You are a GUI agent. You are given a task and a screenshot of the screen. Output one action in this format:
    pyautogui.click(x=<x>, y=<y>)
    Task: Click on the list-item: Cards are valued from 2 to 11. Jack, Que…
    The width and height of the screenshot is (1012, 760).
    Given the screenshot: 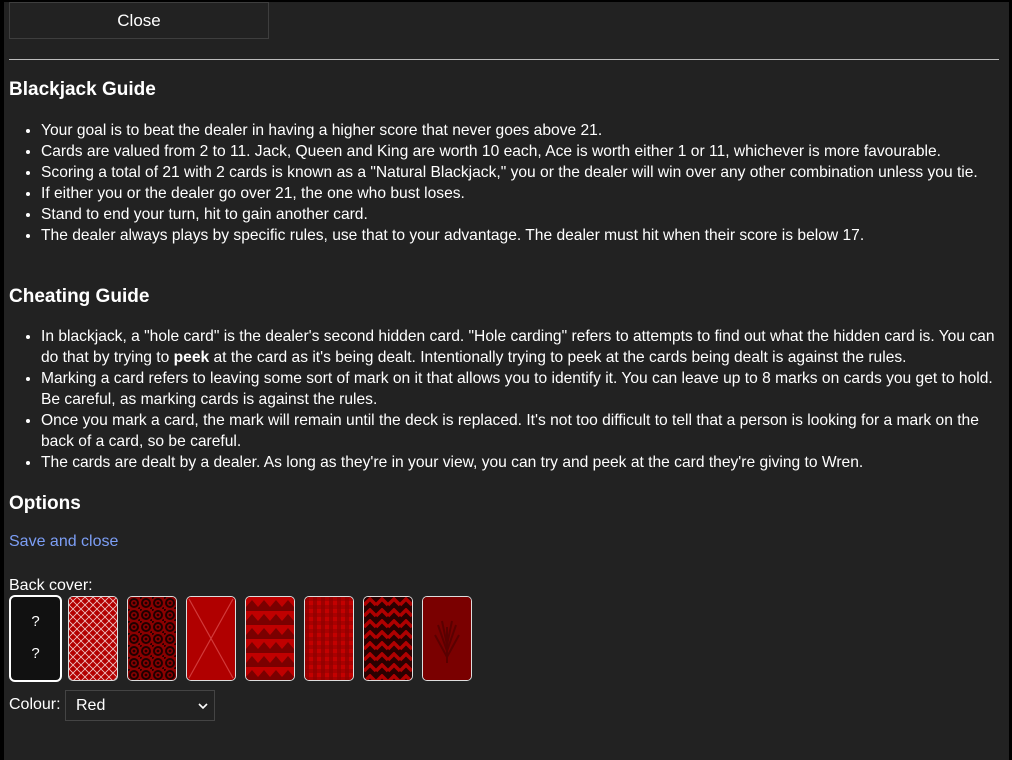 What is the action you would take?
    pyautogui.click(x=526, y=151)
    